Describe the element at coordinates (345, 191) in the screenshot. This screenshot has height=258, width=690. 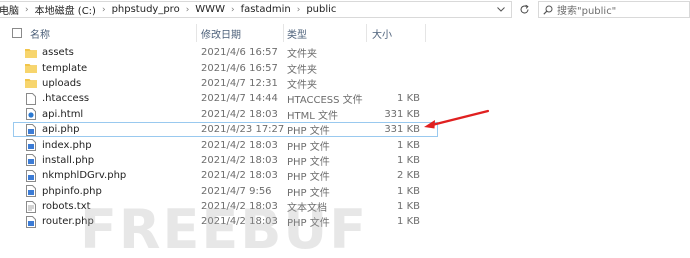
I see `list-item: phpinfo.php 2021/4/7 9:56 PHP 文件 1 KB` at that location.